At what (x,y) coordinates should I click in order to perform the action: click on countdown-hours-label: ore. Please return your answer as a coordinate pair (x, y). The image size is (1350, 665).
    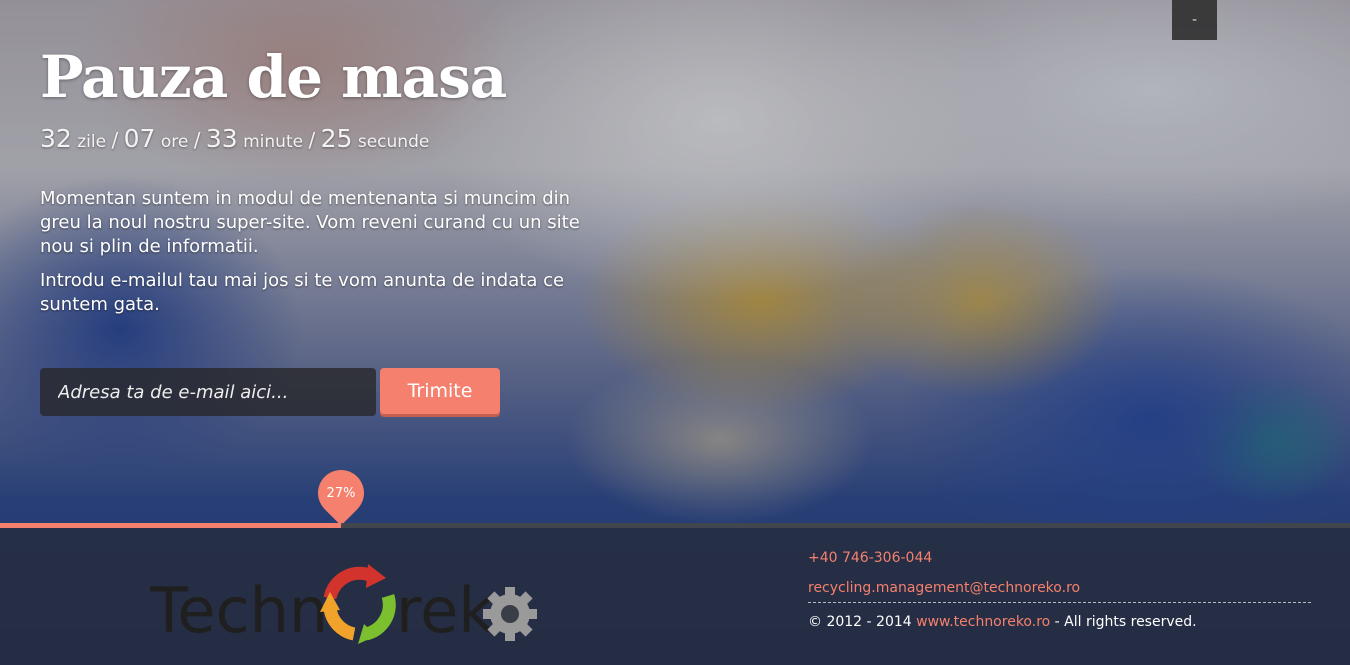
    Looking at the image, I should click on (174, 142).